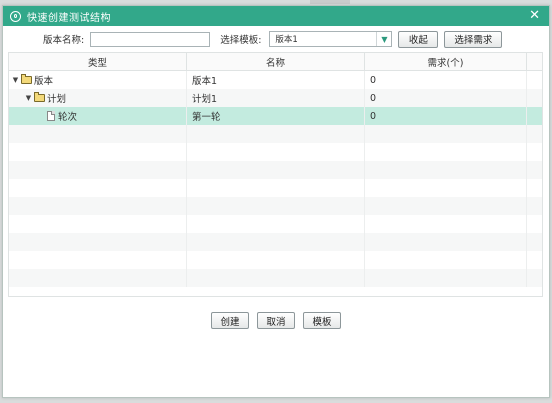 The image size is (552, 403). Describe the element at coordinates (473, 39) in the screenshot. I see `select-requirements-button: 选择需求` at that location.